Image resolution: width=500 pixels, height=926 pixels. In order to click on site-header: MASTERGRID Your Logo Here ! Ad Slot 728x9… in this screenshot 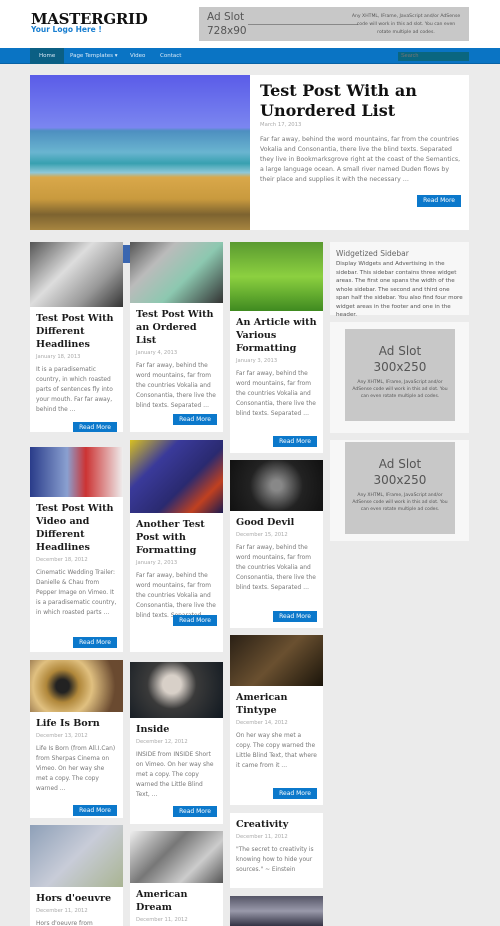, I will do `click(250, 24)`.